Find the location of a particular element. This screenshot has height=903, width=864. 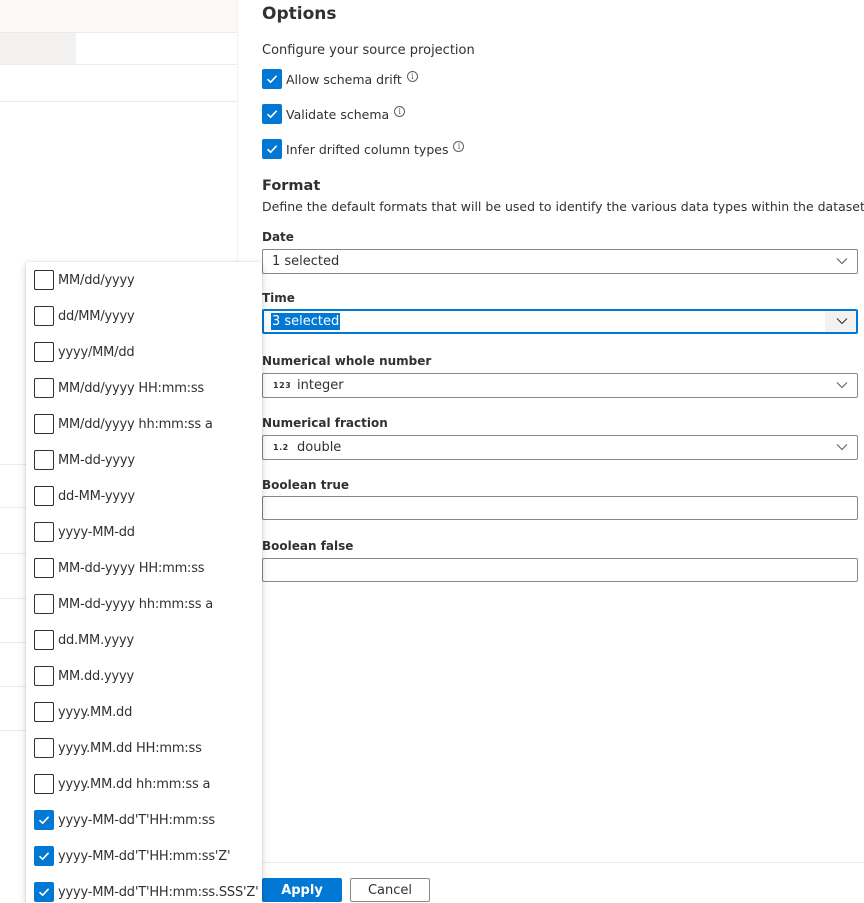

options-title: Options is located at coordinates (299, 14).